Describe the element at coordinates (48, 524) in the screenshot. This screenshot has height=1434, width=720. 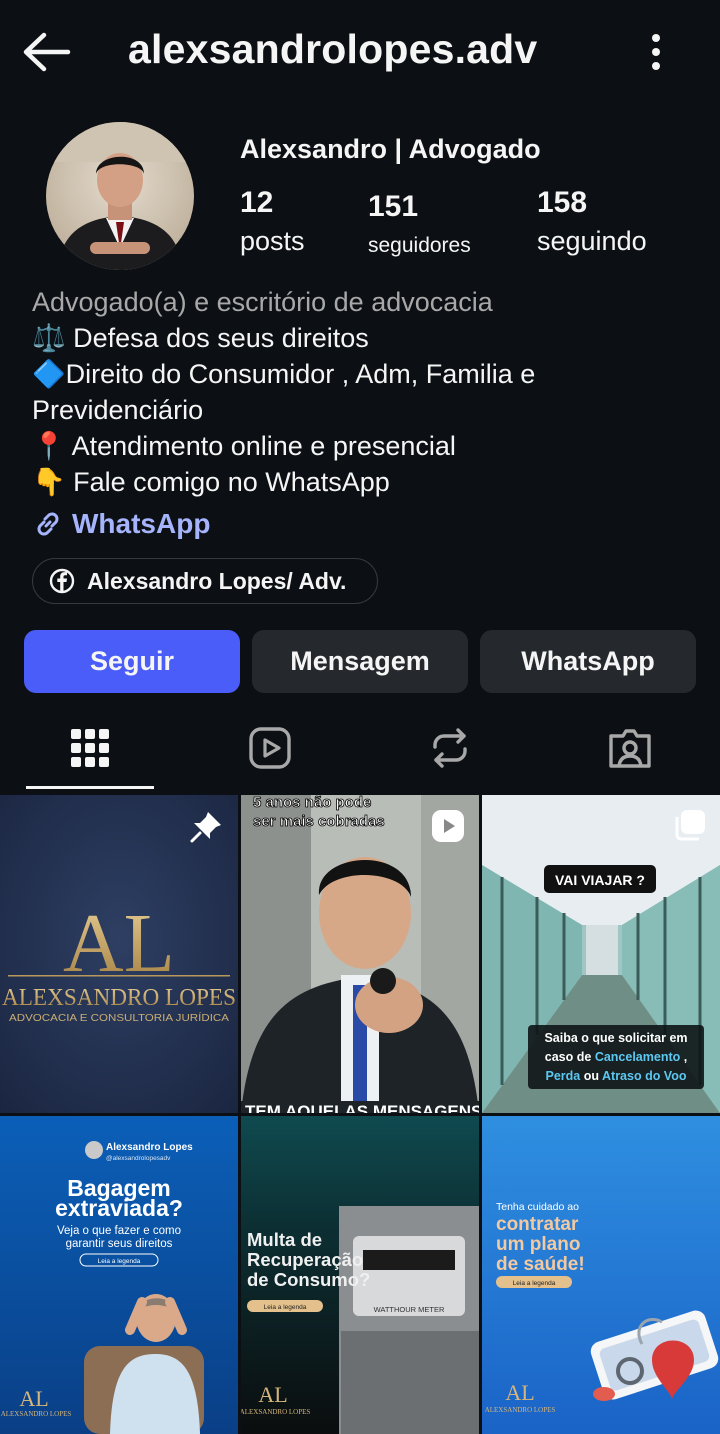
I see `link-icon` at that location.